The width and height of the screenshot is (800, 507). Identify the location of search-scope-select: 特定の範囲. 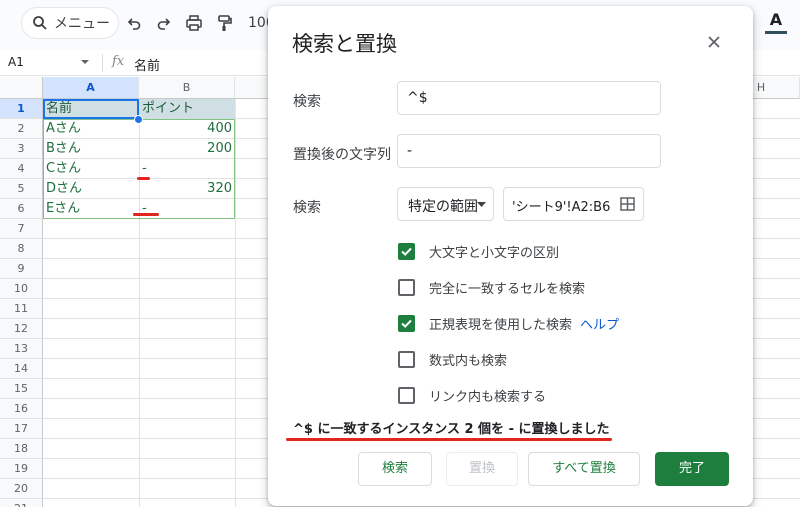
(445, 204).